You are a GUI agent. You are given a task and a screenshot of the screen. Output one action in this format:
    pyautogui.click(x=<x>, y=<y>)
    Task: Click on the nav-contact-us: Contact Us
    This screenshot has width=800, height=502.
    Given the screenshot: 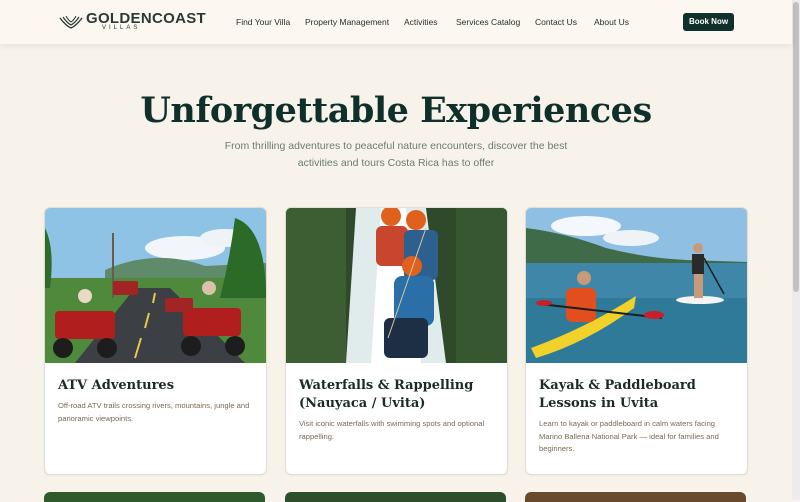 What is the action you would take?
    pyautogui.click(x=556, y=22)
    